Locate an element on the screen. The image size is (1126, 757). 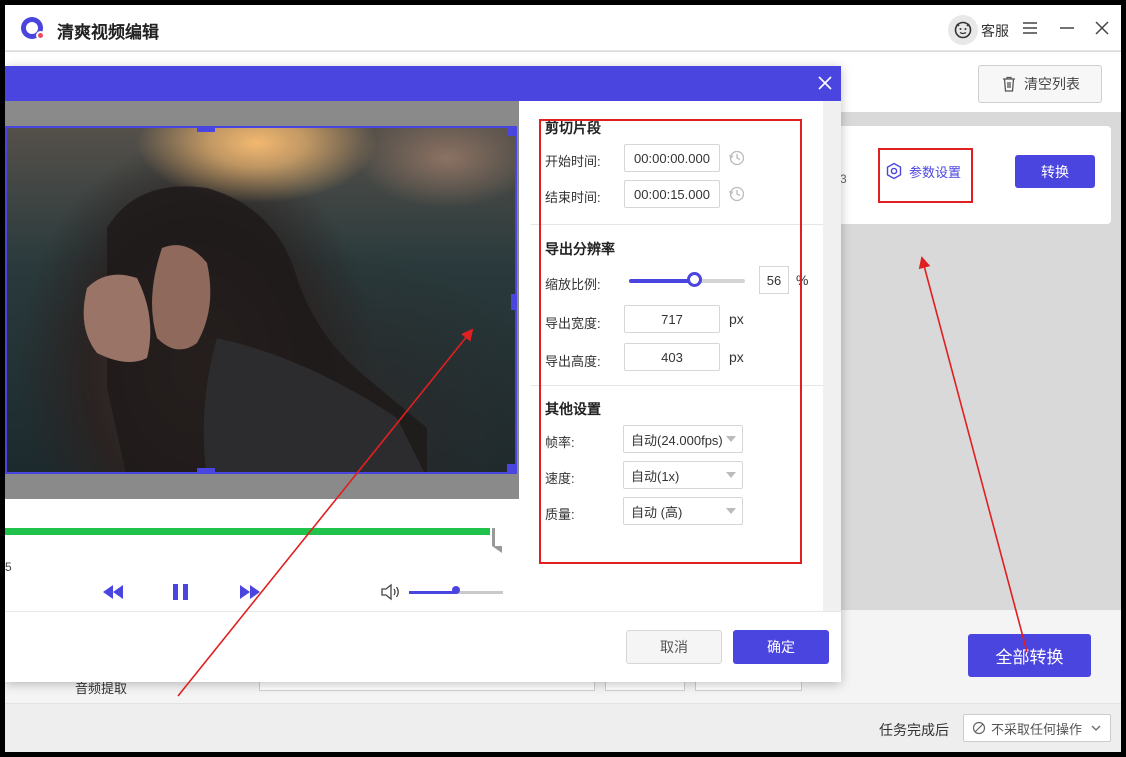
clear-list-label: 清空列表 is located at coordinates (1052, 84).